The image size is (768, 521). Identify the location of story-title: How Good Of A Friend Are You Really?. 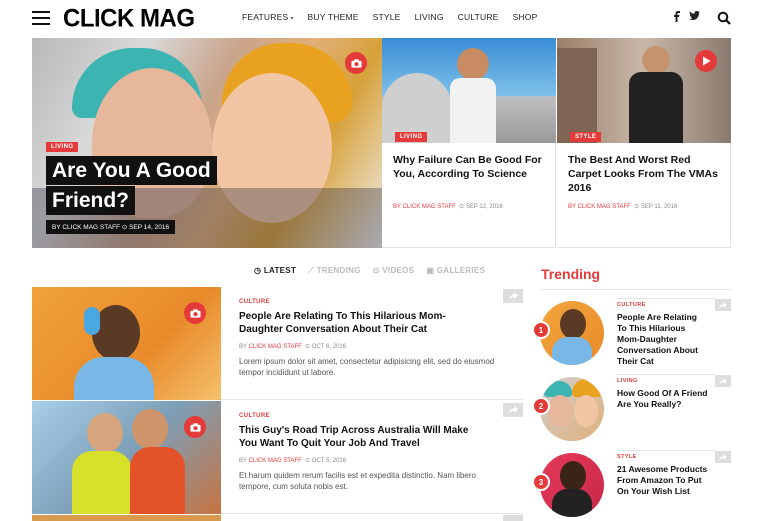
(663, 399).